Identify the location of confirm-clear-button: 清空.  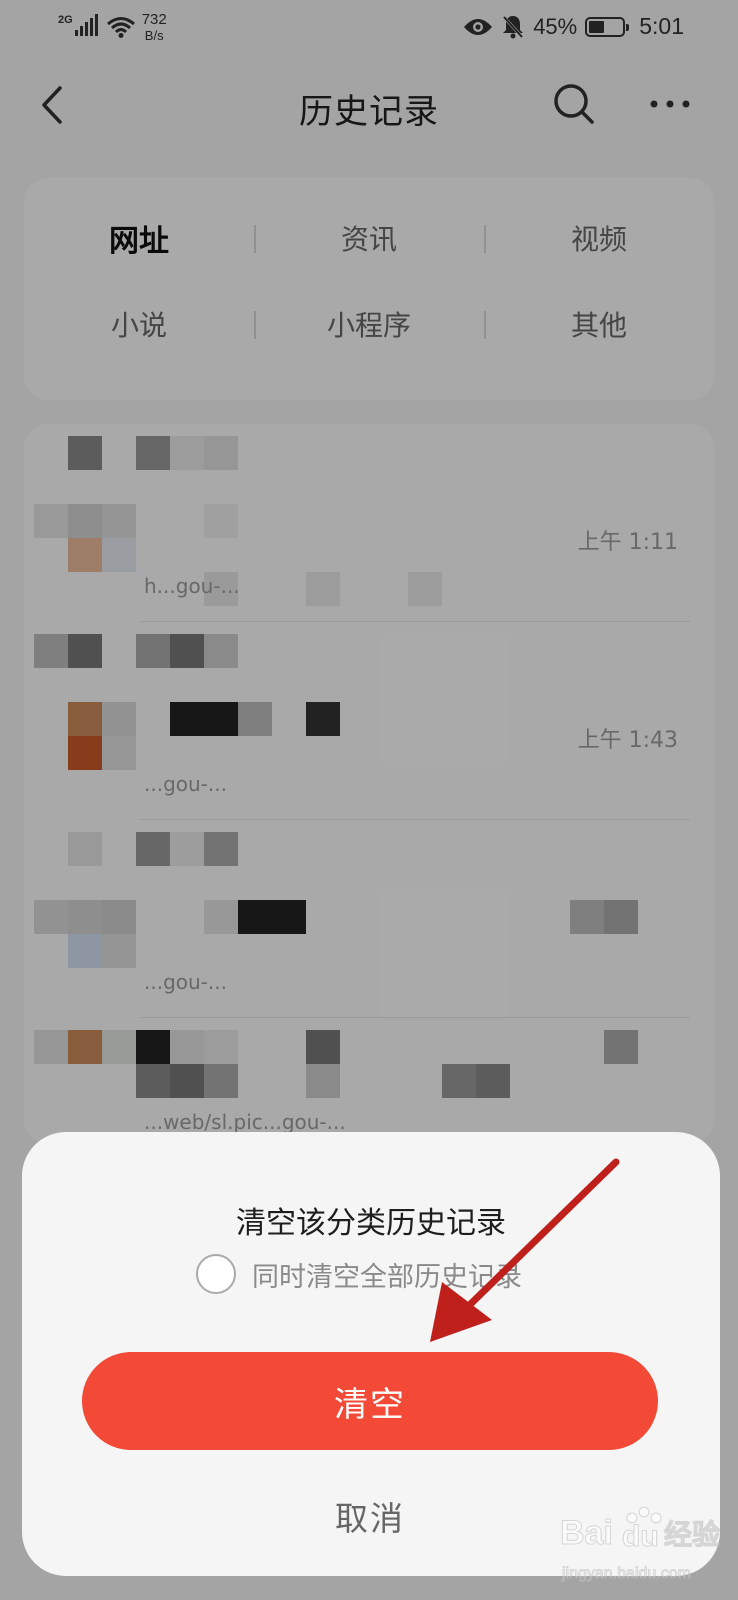
(370, 1401).